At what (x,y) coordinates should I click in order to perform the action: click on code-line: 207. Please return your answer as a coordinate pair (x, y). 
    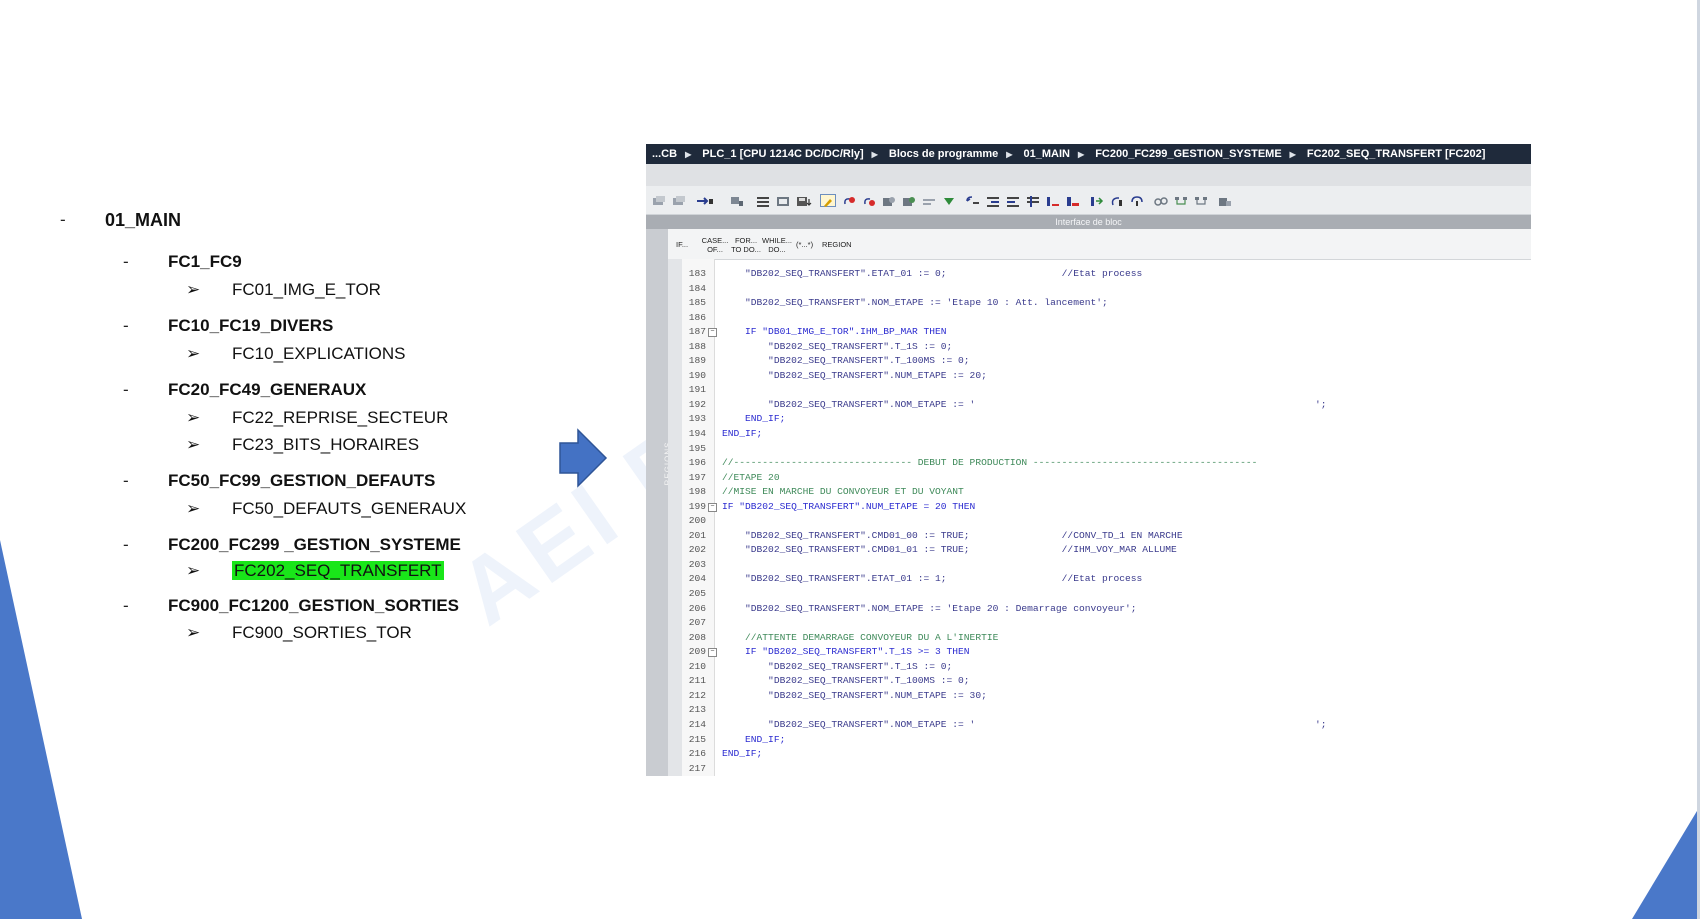
    Looking at the image, I should click on (1106, 623).